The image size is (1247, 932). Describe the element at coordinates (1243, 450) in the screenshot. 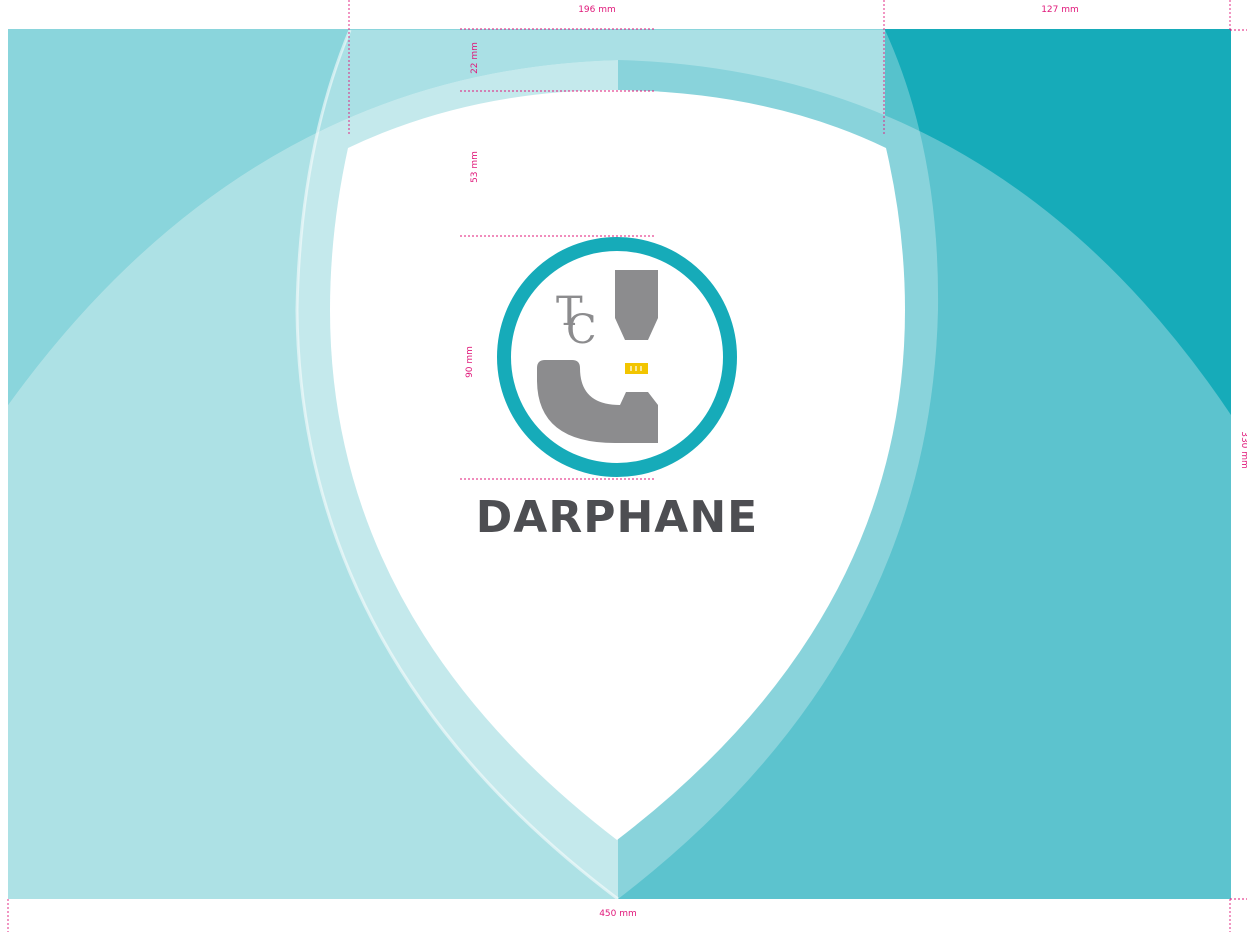

I see `dim-label-right-height: 330 mm` at that location.